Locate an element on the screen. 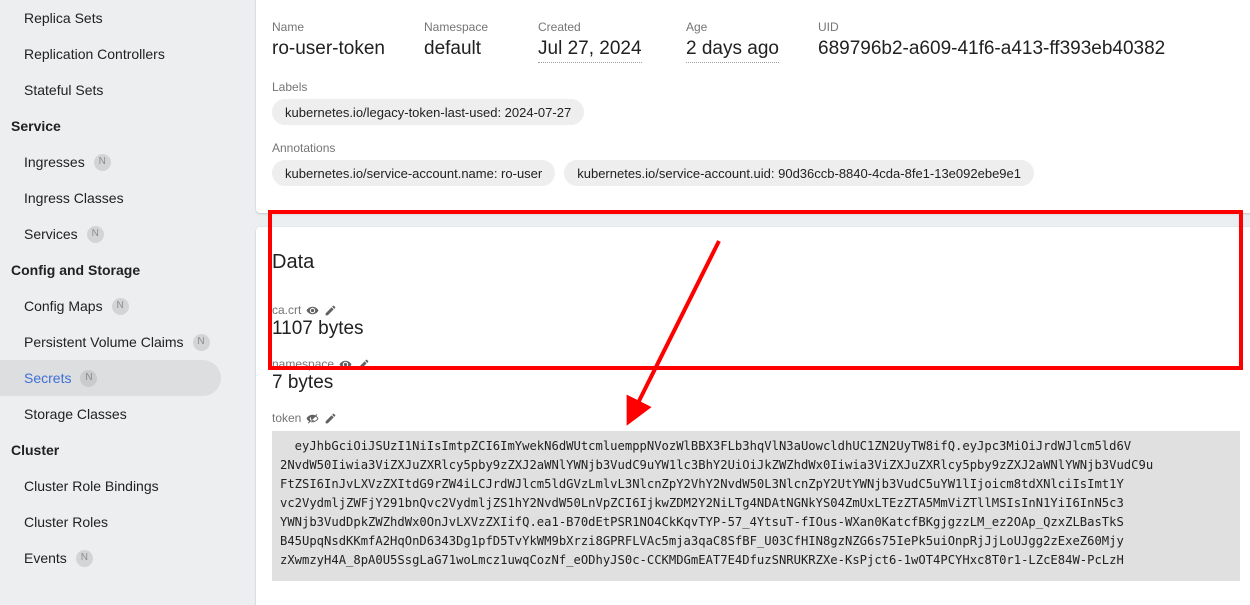 The image size is (1250, 605). sidebar-group-label: Config and Storage is located at coordinates (76, 270).